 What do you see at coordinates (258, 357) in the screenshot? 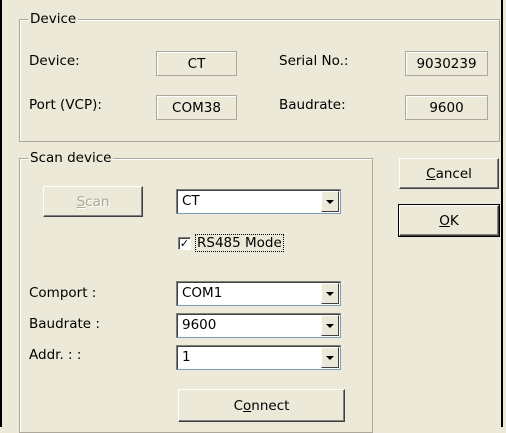
I see `addr-select: 1` at bounding box center [258, 357].